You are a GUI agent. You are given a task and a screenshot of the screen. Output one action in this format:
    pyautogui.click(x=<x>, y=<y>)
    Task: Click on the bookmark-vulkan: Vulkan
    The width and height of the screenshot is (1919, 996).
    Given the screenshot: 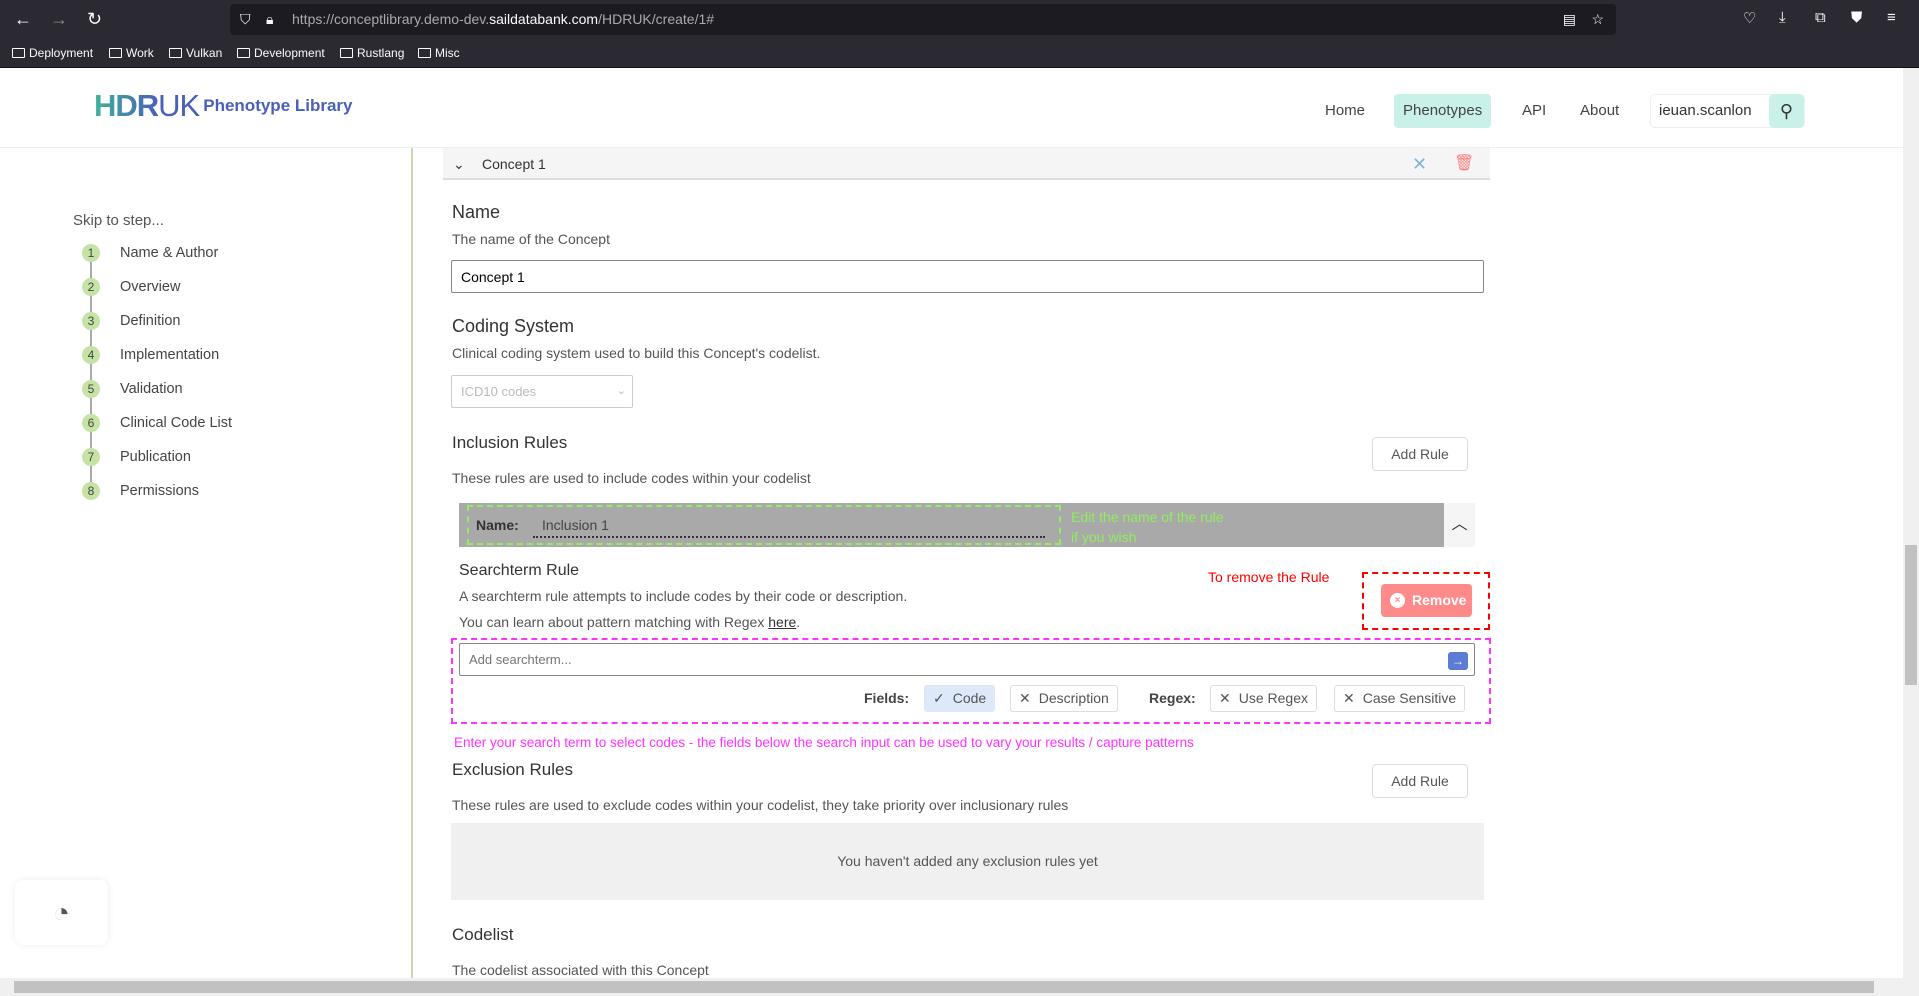 What is the action you would take?
    pyautogui.click(x=195, y=53)
    